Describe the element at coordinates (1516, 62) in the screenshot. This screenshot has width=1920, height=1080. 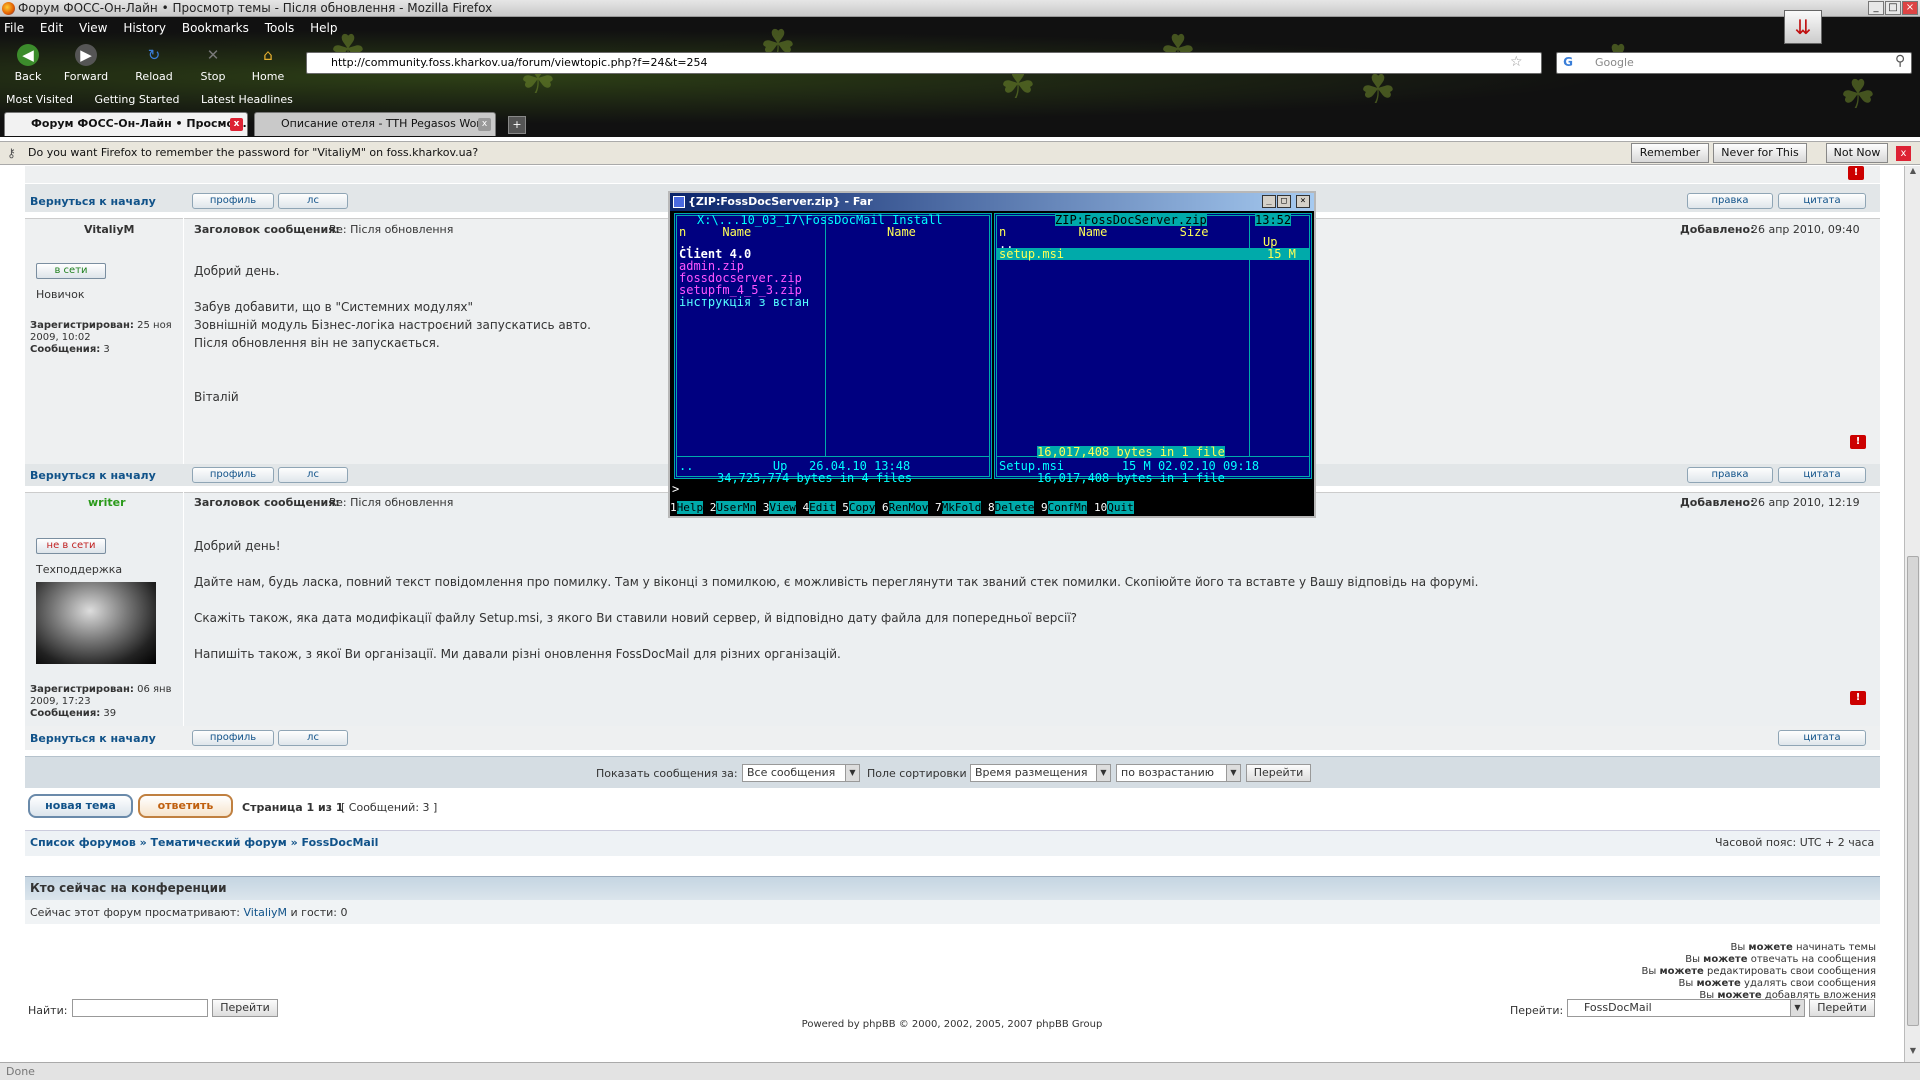
I see `bookmark-star-icon: ☆` at that location.